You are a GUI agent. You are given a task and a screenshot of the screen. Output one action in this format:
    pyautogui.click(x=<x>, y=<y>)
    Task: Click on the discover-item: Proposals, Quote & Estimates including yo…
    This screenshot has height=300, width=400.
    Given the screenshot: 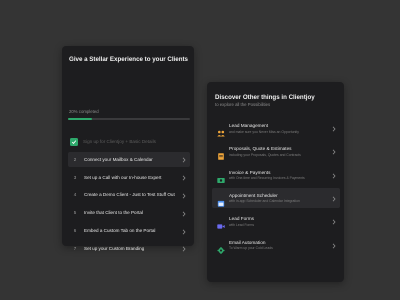 What is the action you would take?
    pyautogui.click(x=276, y=151)
    